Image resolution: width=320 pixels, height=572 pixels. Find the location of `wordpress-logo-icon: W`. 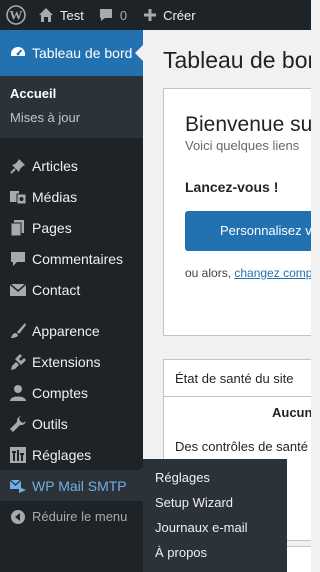

wordpress-logo-icon: W is located at coordinates (16, 15).